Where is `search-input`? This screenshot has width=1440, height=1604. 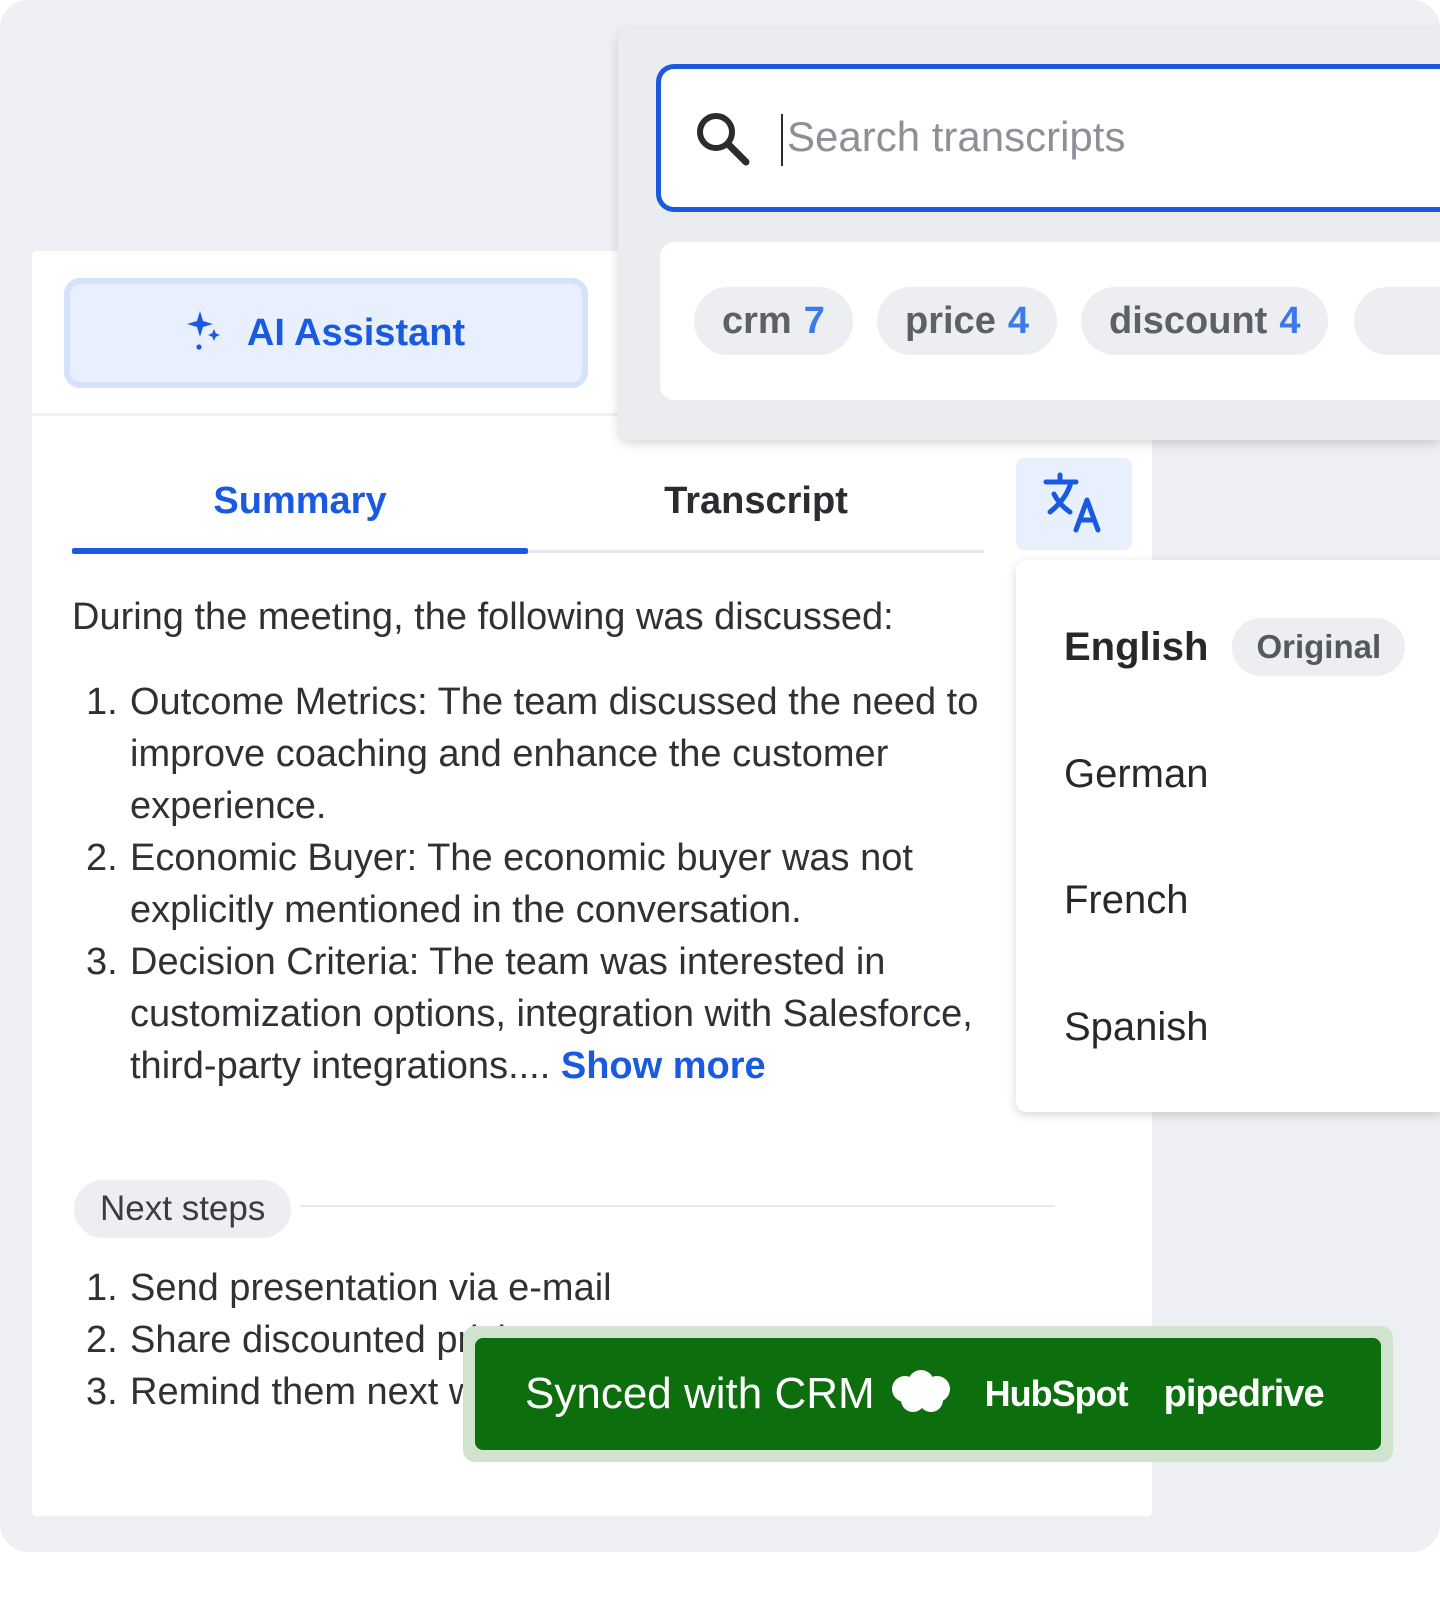
search-input is located at coordinates (1097, 137).